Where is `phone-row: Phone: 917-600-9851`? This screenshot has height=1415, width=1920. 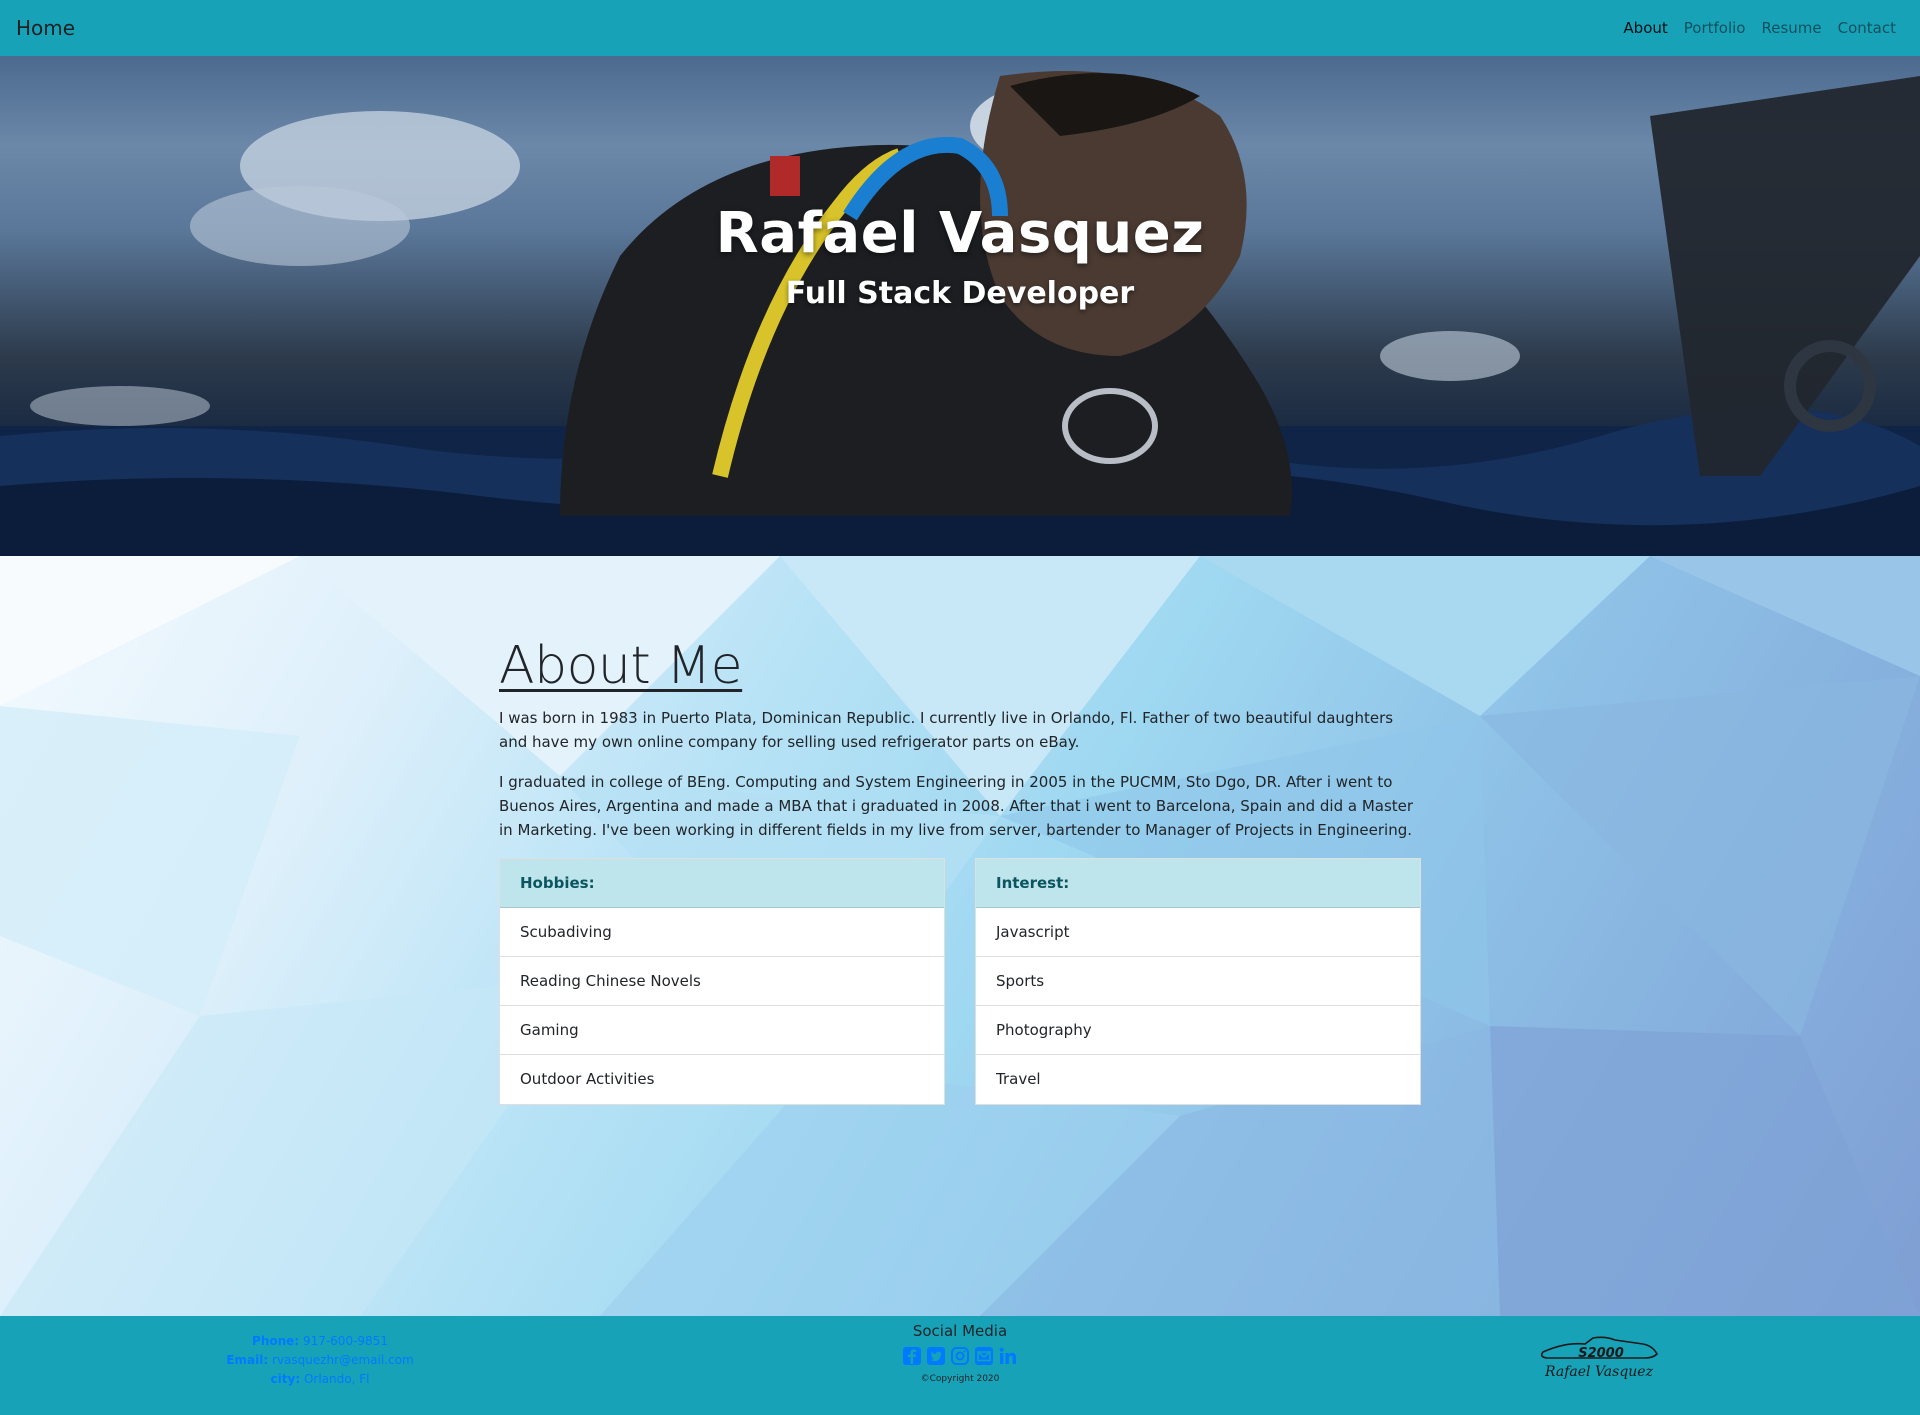
phone-row: Phone: 917-600-9851 is located at coordinates (320, 1341).